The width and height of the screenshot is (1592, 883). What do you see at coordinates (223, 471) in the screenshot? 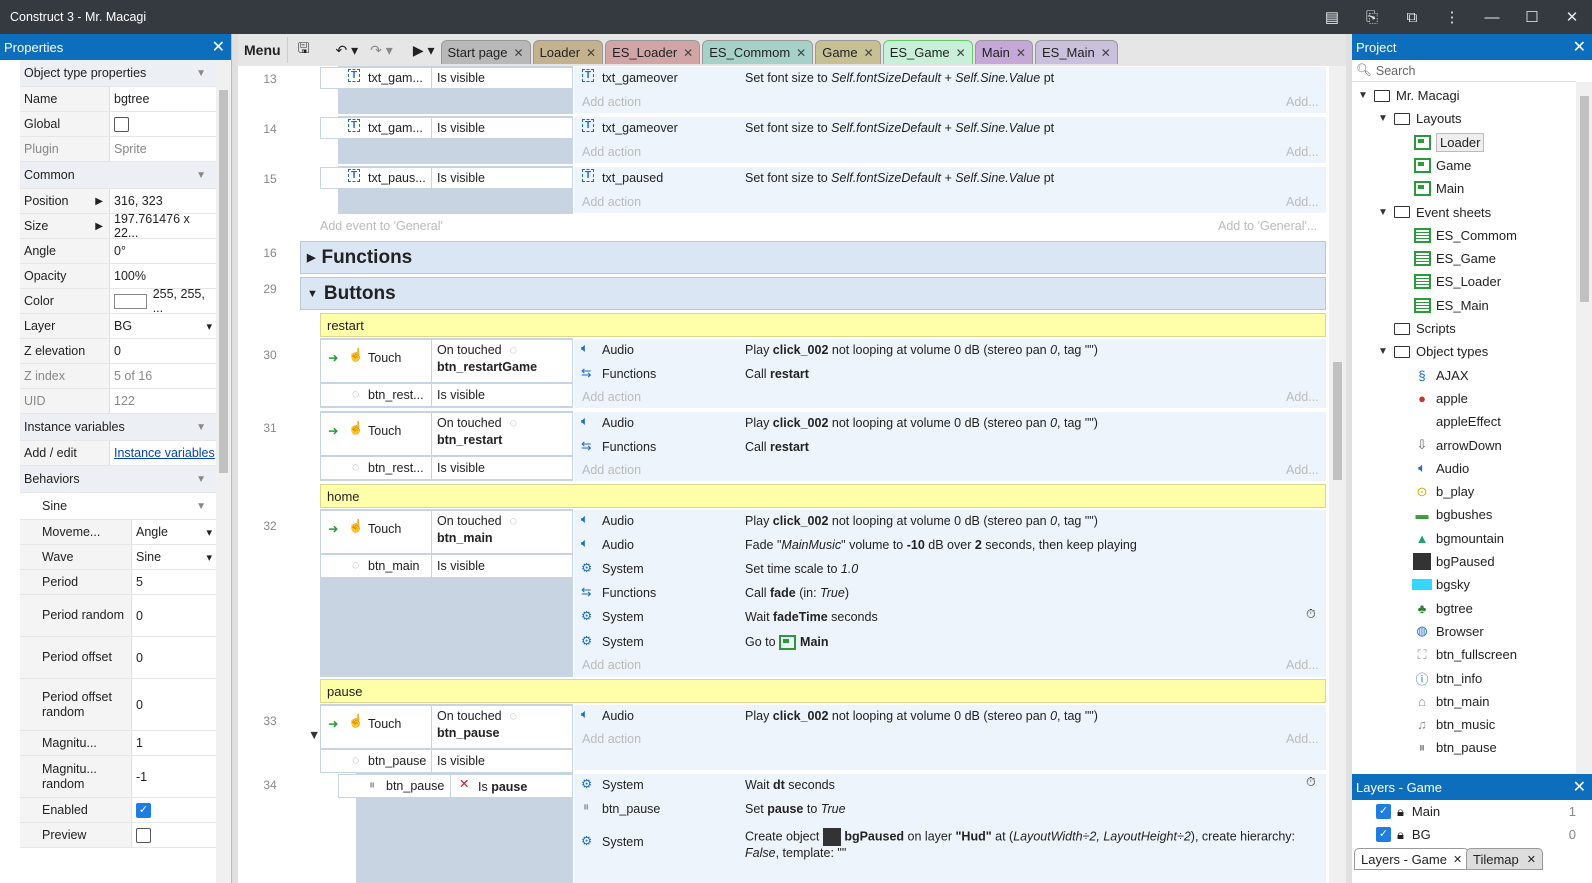
I see `properties-scrollbar` at bounding box center [223, 471].